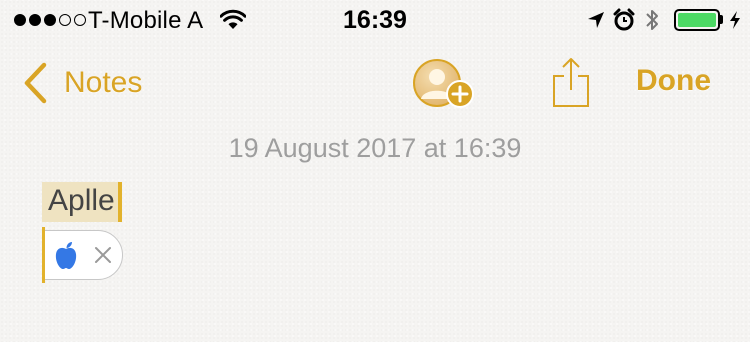 The height and width of the screenshot is (342, 750). What do you see at coordinates (103, 255) in the screenshot?
I see `close-icon` at bounding box center [103, 255].